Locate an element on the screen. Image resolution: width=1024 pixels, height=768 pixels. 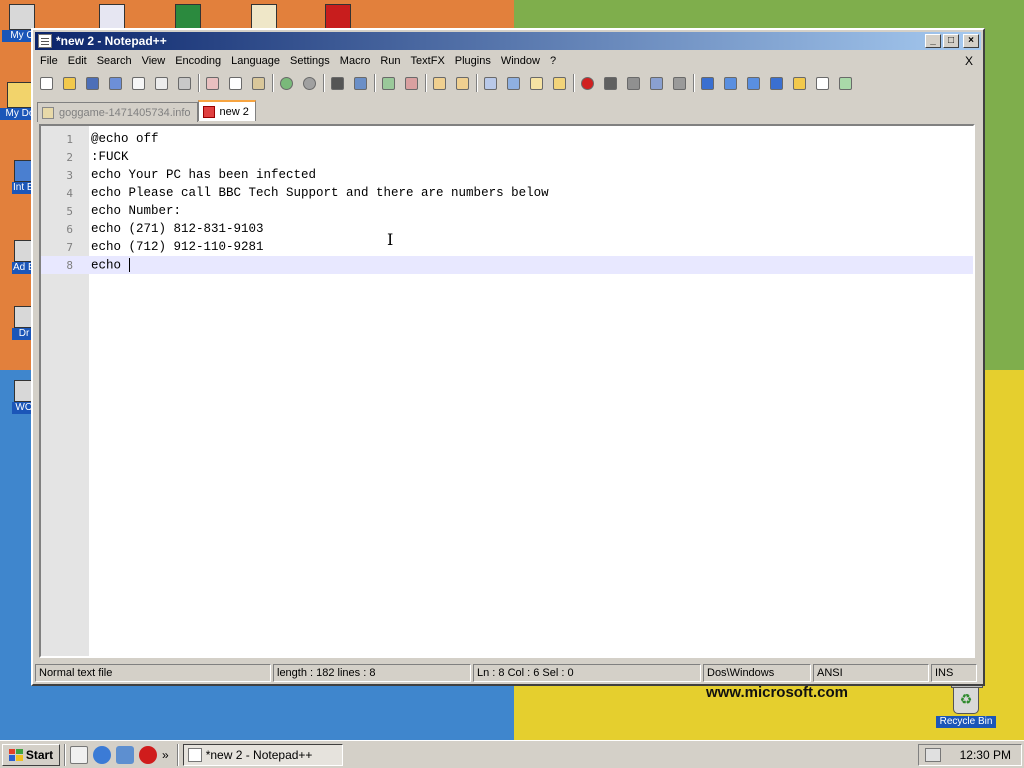
excel-icon is located at coordinates (188, 17).